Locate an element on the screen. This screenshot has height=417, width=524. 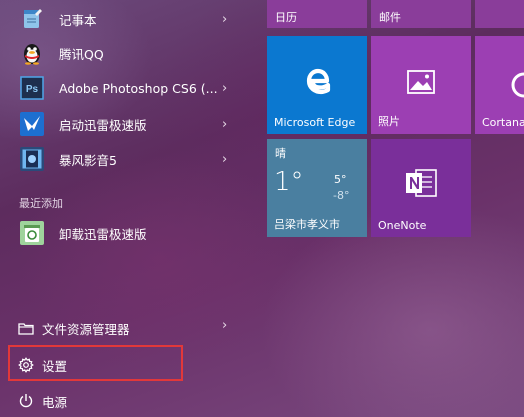
weather-city: 吕梁市孝义市 is located at coordinates (307, 224).